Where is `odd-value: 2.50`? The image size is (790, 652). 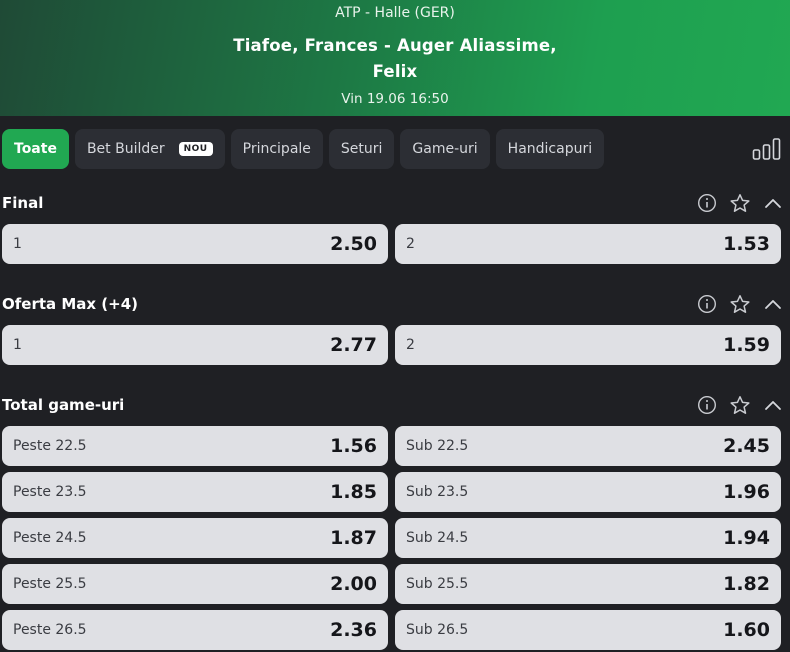 odd-value: 2.50 is located at coordinates (353, 244).